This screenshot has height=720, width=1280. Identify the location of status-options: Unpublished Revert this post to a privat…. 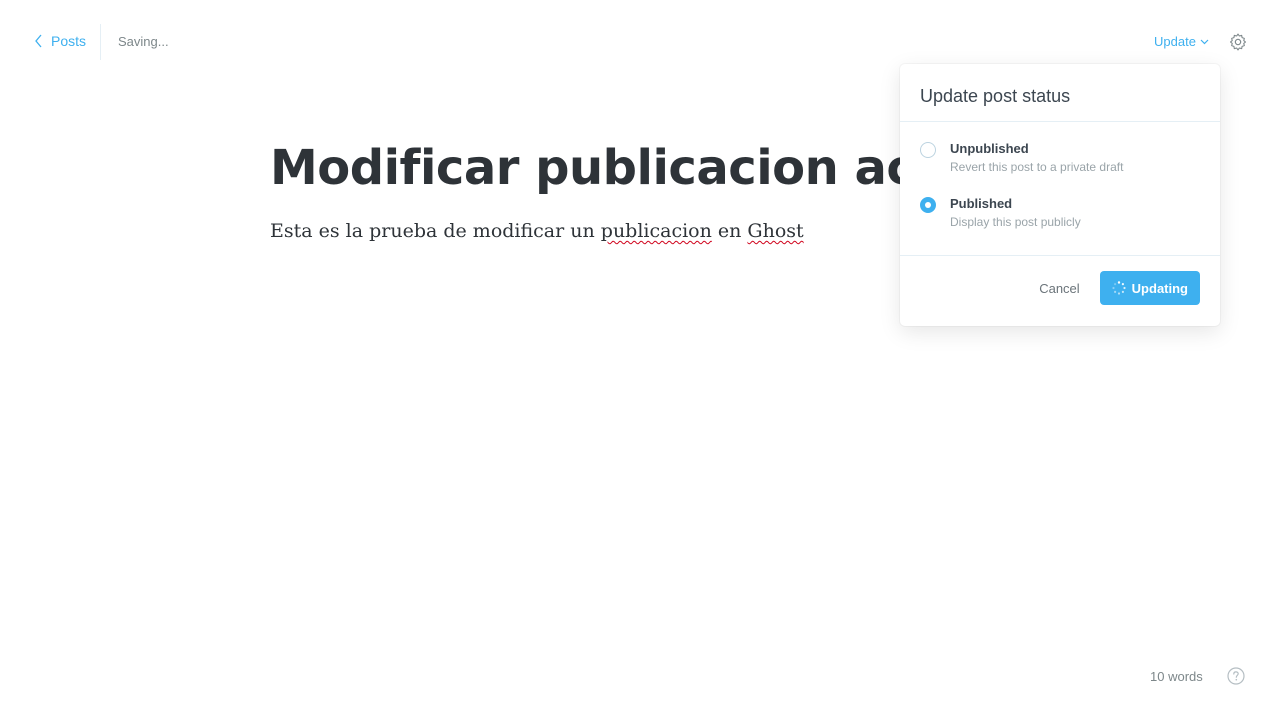
(1060, 189).